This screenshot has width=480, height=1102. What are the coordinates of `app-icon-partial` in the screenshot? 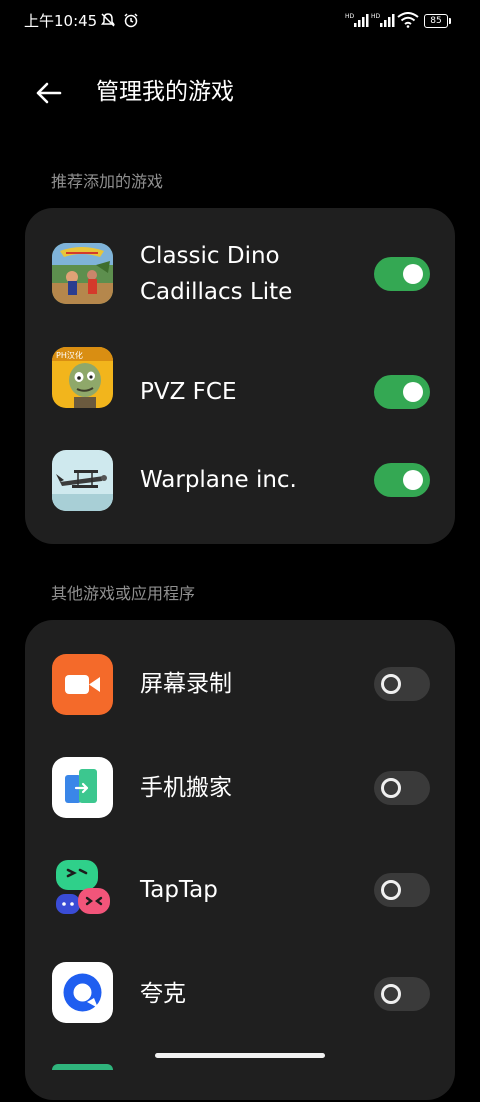 It's located at (82, 1067).